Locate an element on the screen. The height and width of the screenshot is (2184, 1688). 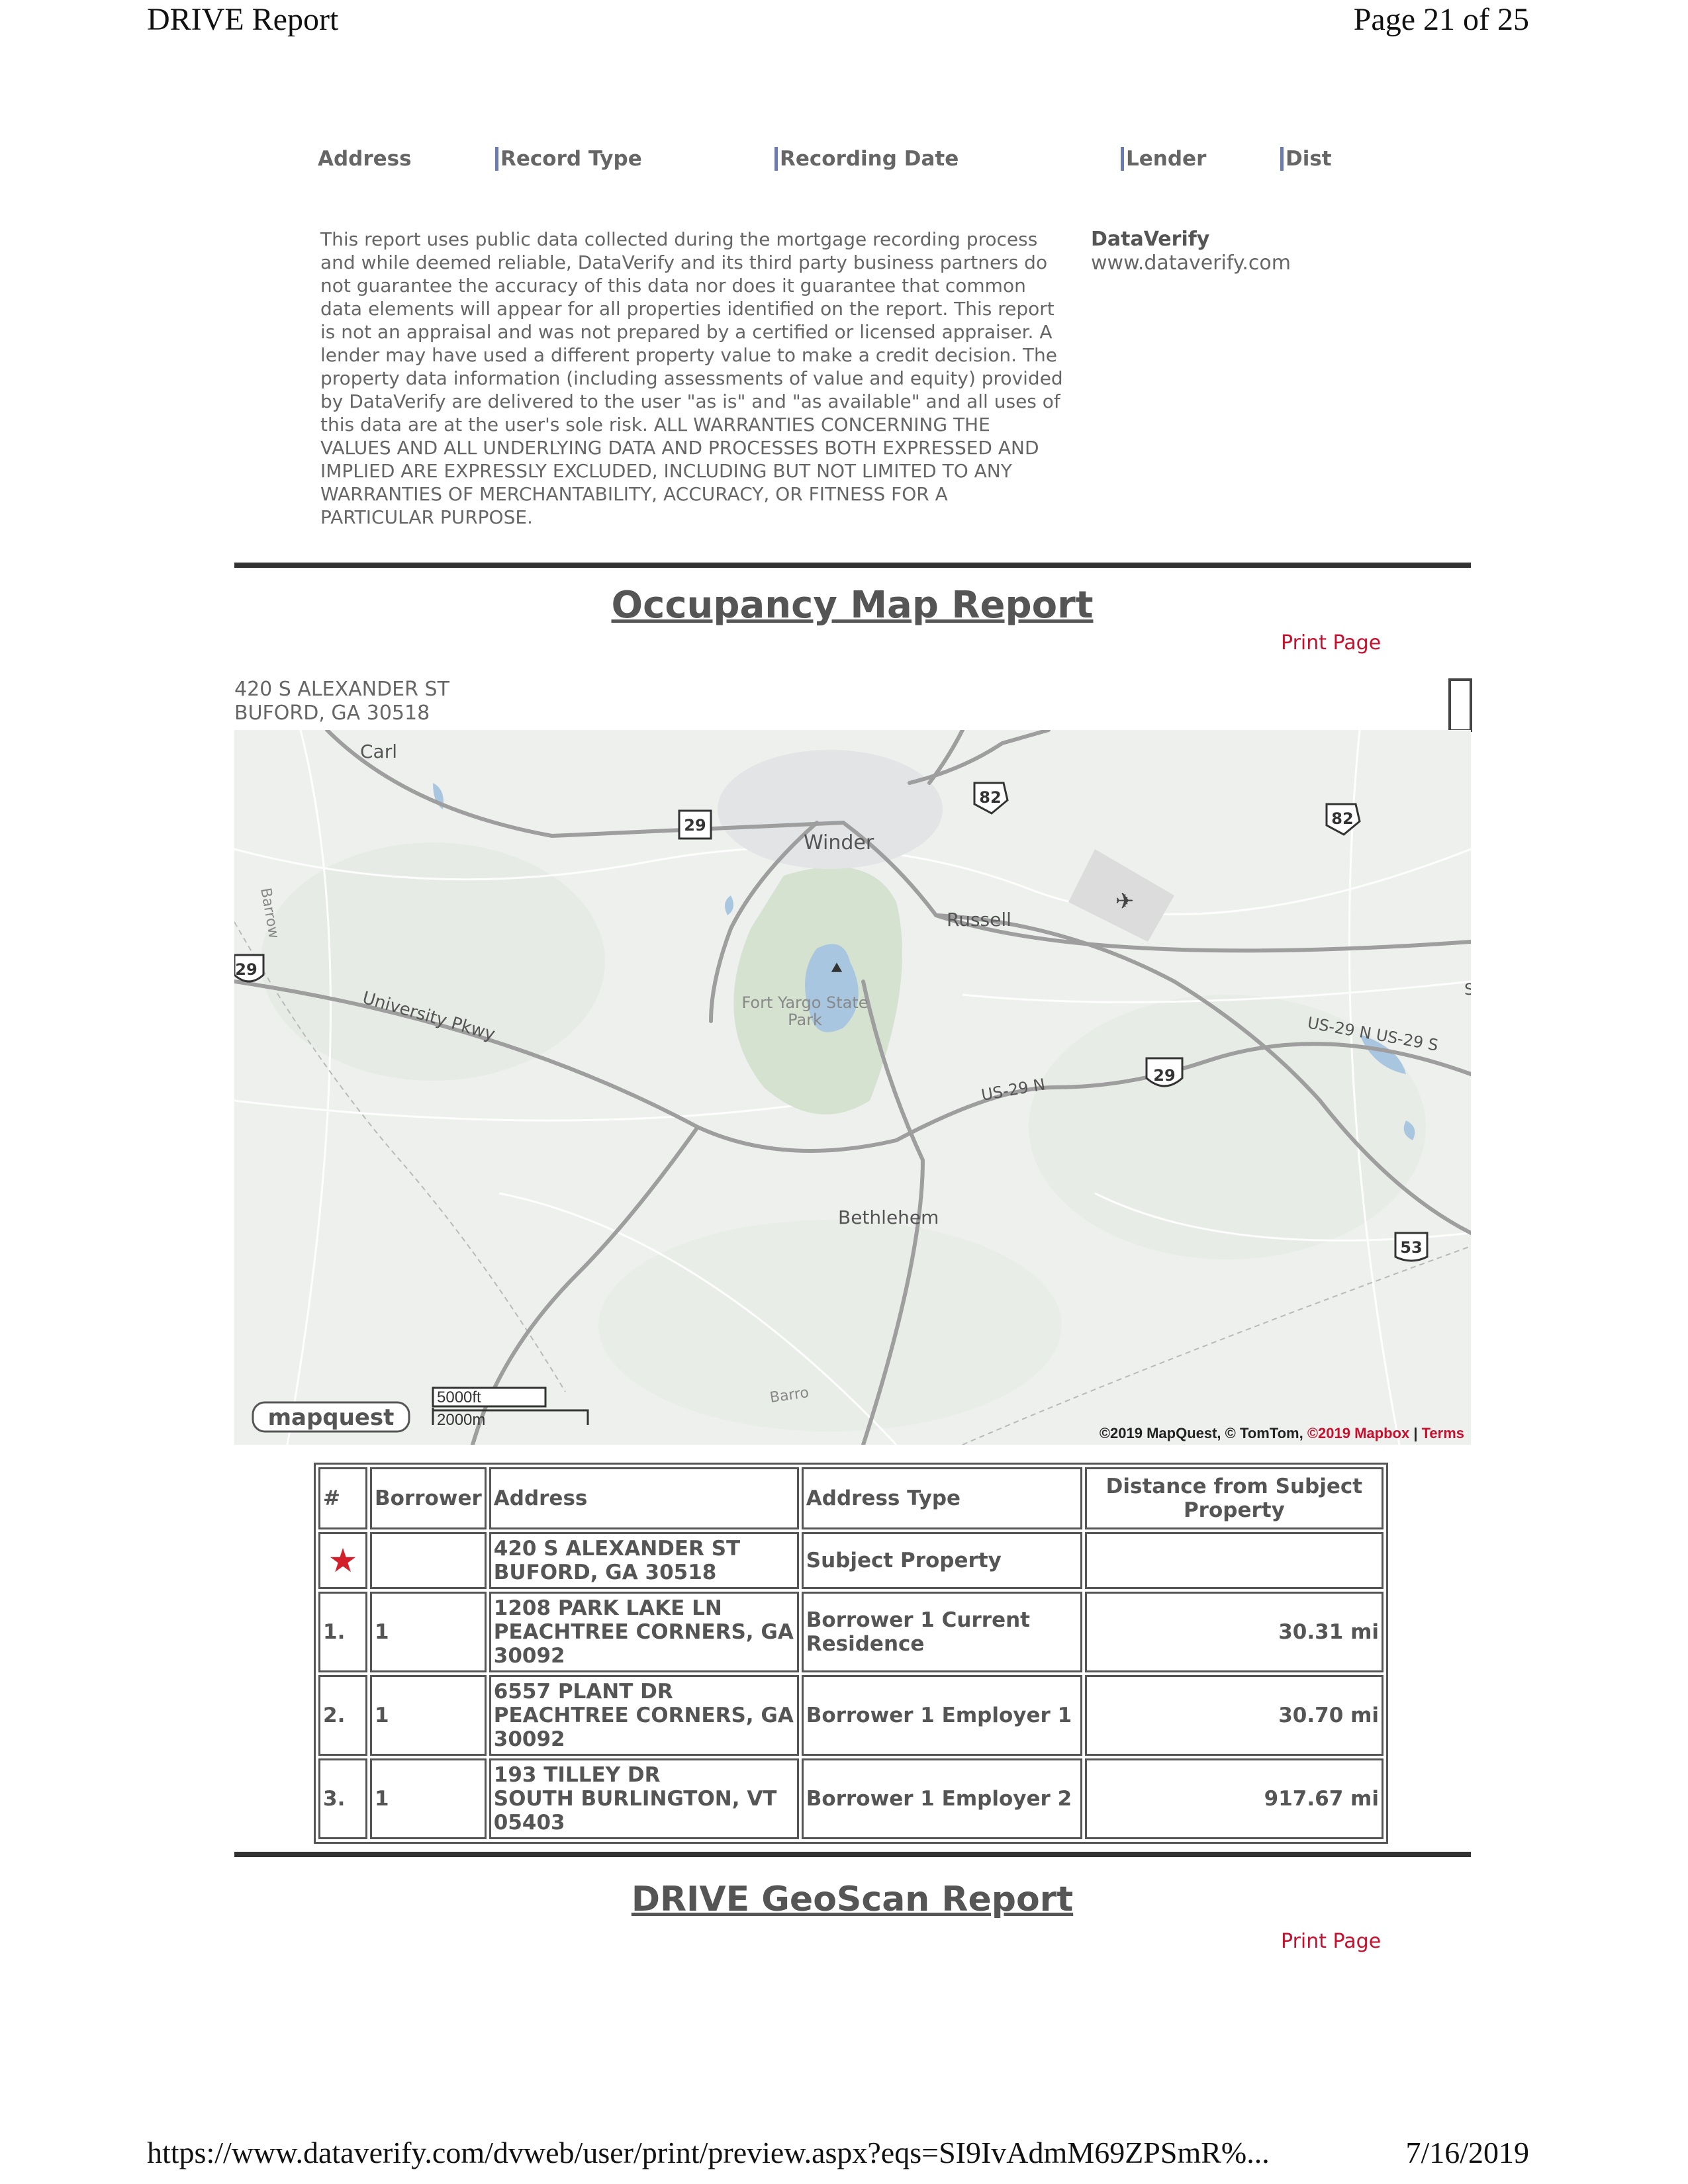
shield-29b: 29 is located at coordinates (246, 970).